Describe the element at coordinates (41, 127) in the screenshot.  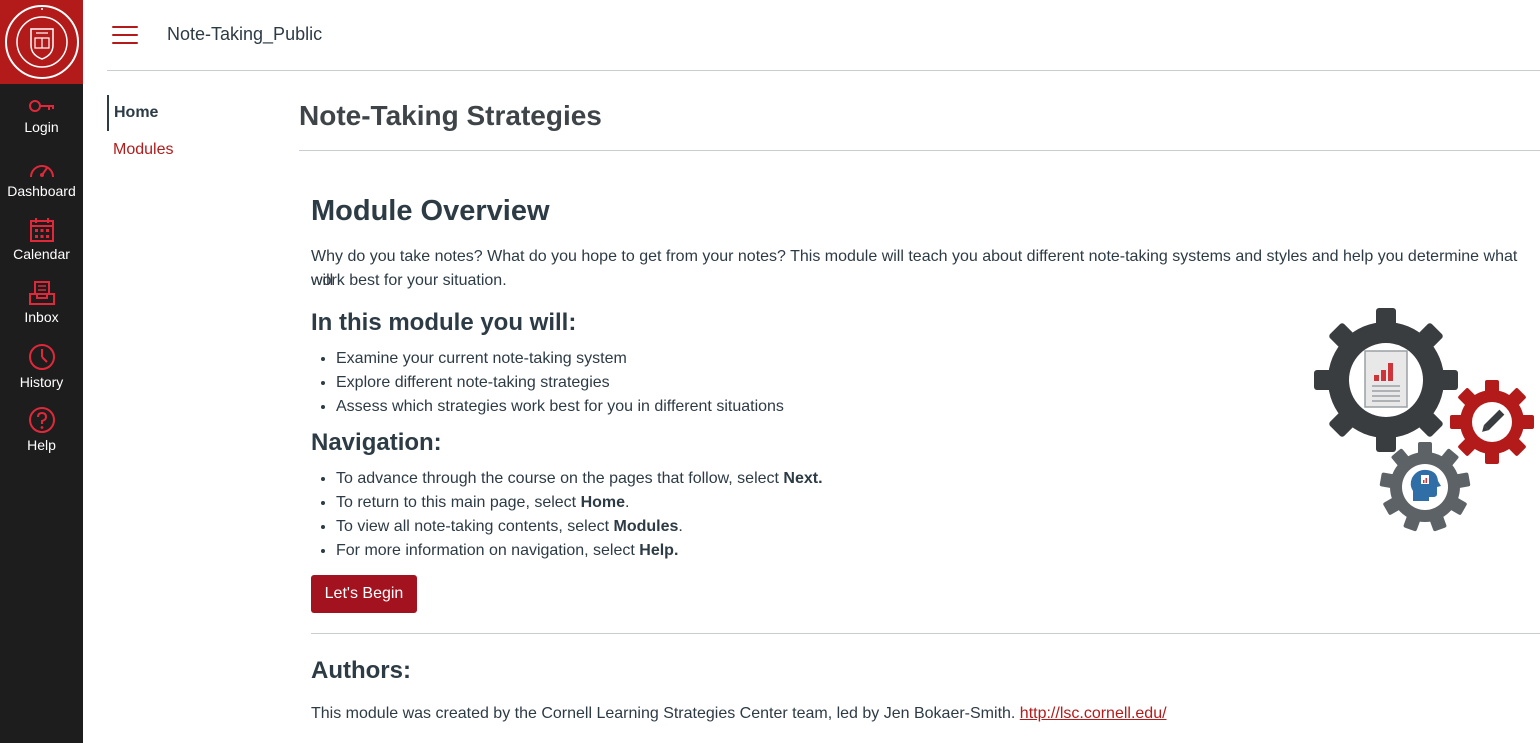
I see `nav-label-login: Login` at that location.